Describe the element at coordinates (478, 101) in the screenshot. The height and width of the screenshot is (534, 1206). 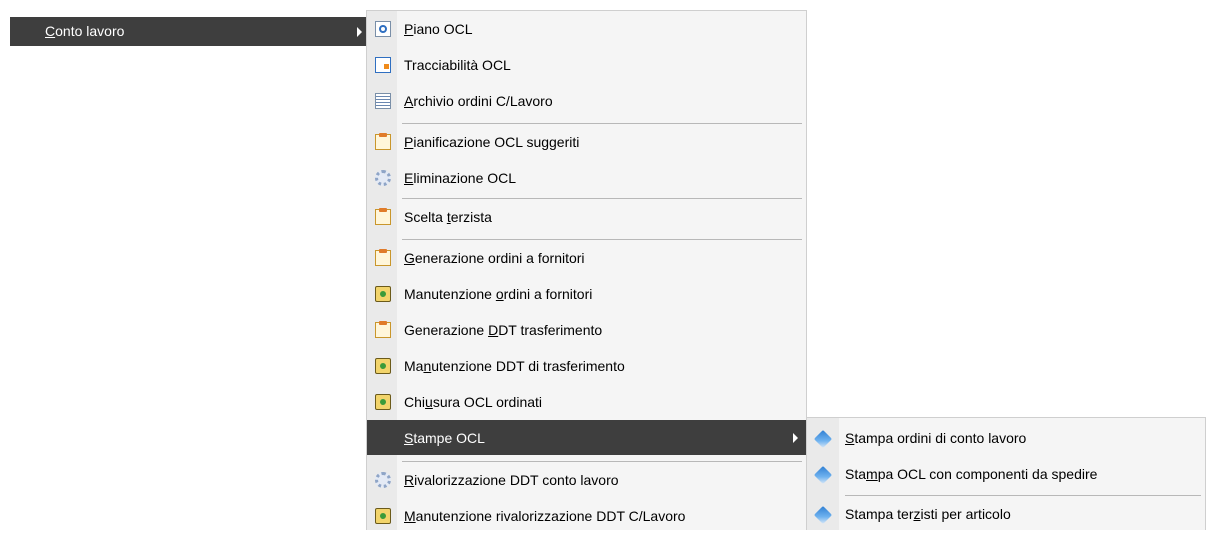
I see `menu-item-label: Archivio ordini C/Lavoro` at that location.